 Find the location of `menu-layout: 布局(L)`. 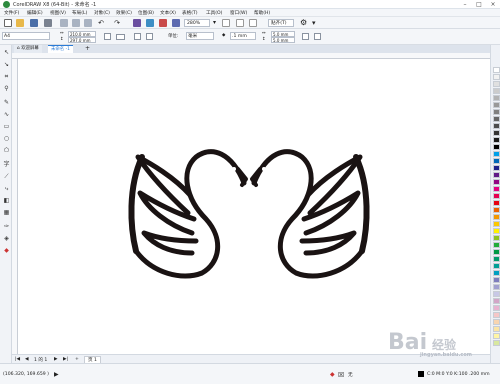

menu-layout: 布局(L) is located at coordinates (79, 13).